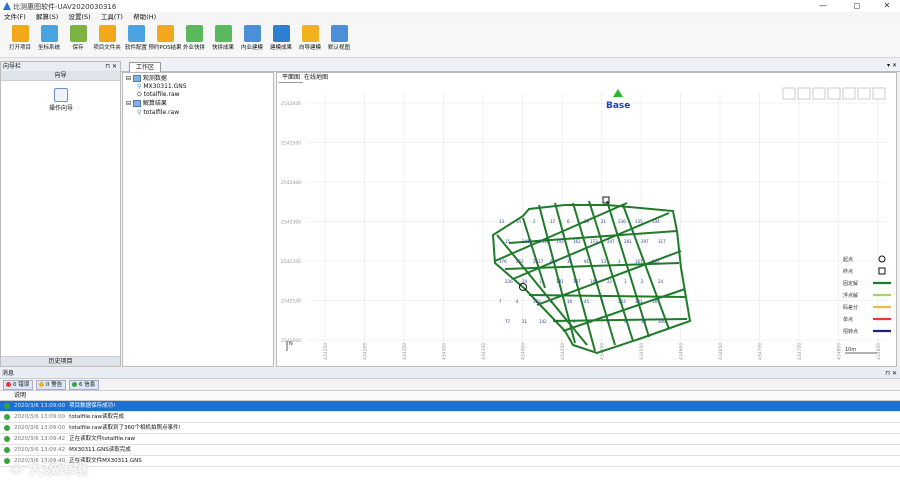 The image size is (900, 486). What do you see at coordinates (51, 385) in the screenshot?
I see `filter-warnings-button: 0 警告` at bounding box center [51, 385].